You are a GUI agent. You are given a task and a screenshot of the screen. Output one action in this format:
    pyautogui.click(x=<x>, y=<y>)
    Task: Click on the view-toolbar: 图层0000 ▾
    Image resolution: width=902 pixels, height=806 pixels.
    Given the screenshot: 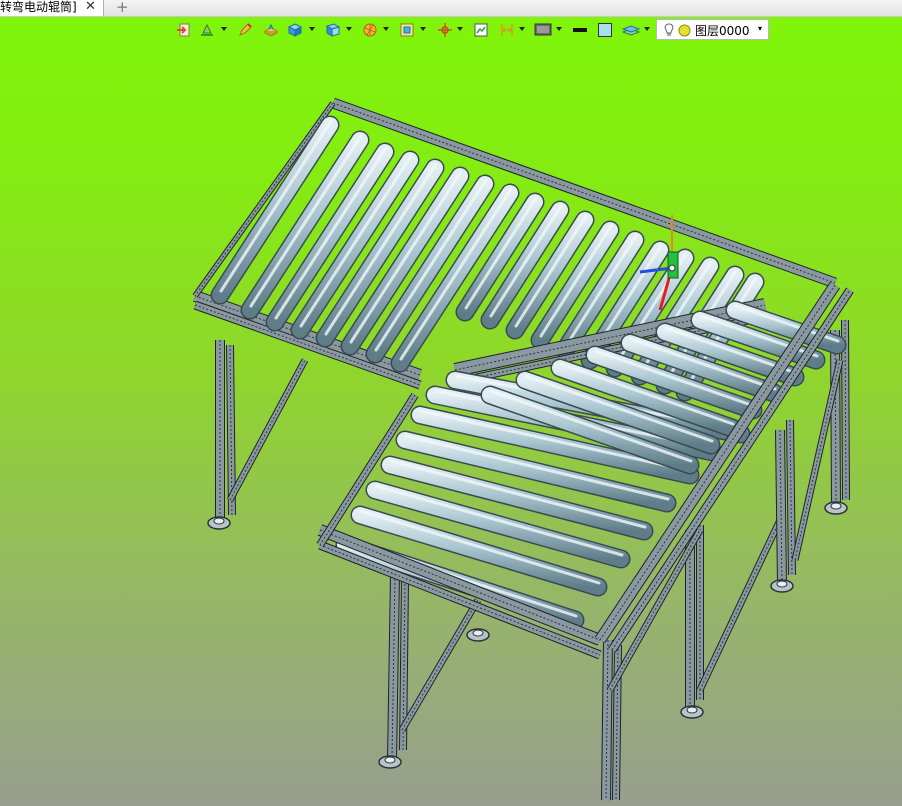 What is the action you would take?
    pyautogui.click(x=470, y=30)
    